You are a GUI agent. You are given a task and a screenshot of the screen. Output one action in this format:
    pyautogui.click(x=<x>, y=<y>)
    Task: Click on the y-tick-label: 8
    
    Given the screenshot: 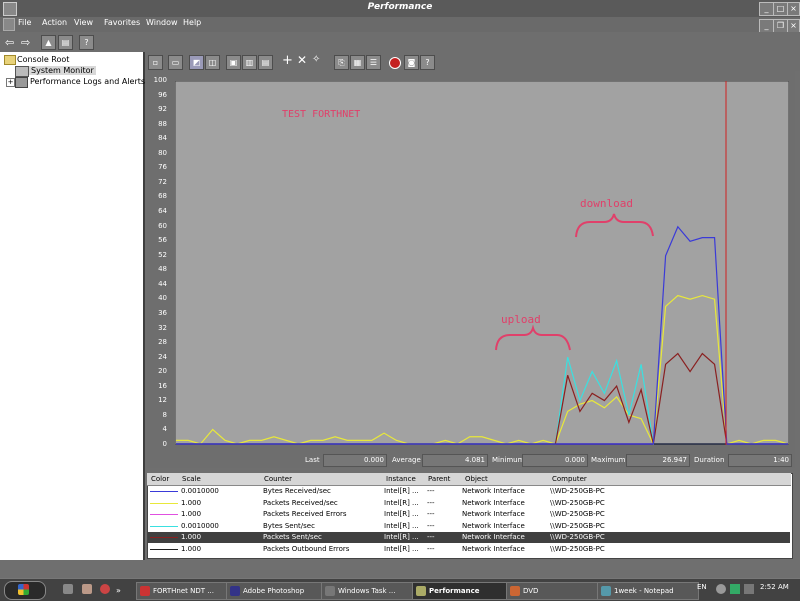 What is the action you would take?
    pyautogui.click(x=164, y=414)
    